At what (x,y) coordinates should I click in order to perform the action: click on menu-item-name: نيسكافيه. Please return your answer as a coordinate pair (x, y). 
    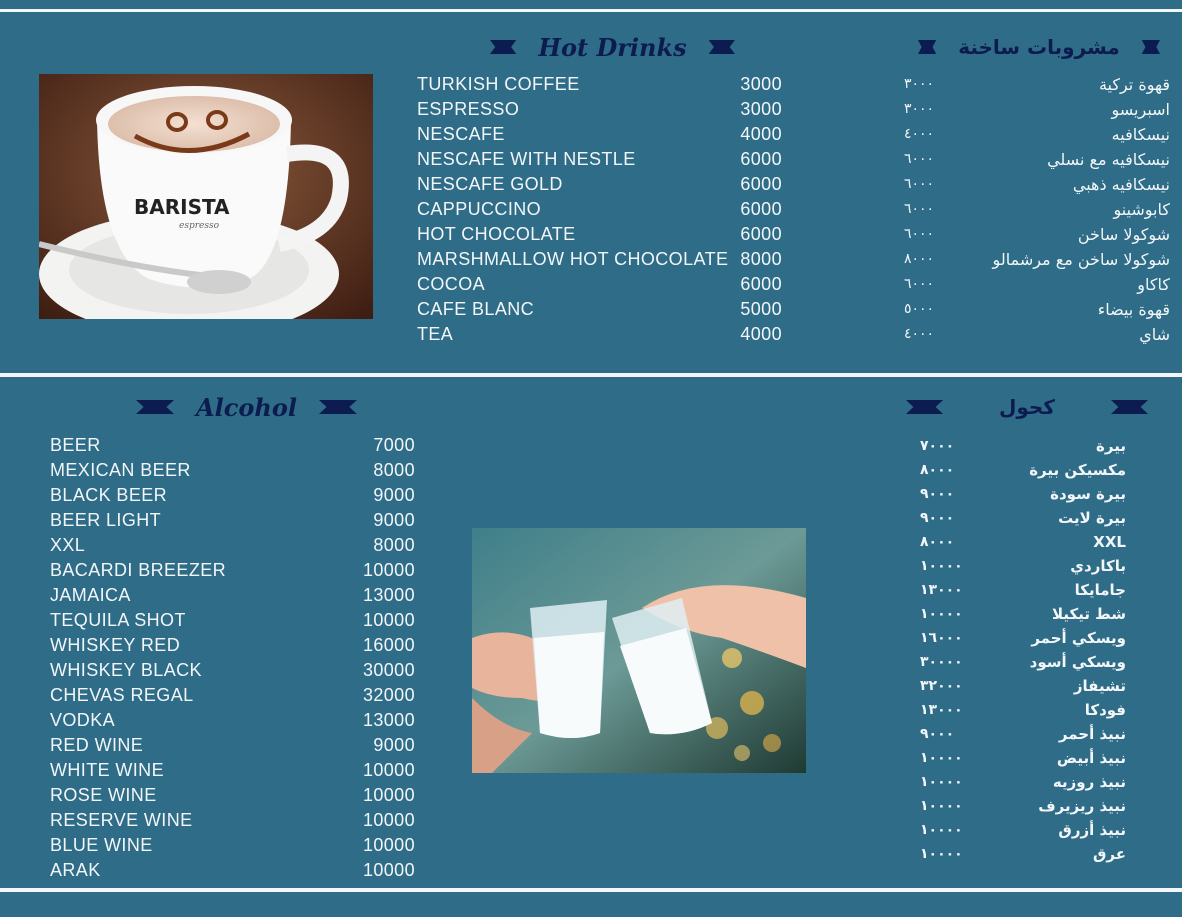
    Looking at the image, I should click on (1140, 134).